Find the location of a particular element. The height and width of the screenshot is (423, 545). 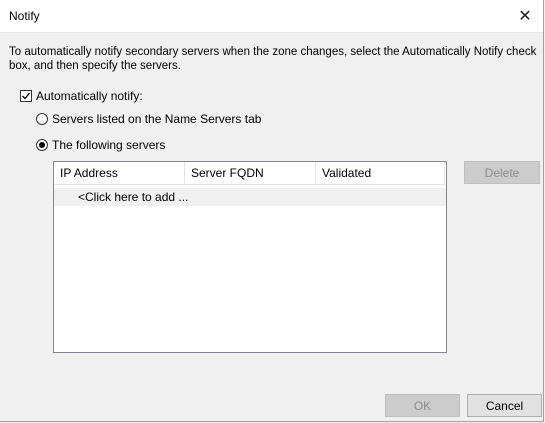

close-button: ✕ is located at coordinates (525, 16).